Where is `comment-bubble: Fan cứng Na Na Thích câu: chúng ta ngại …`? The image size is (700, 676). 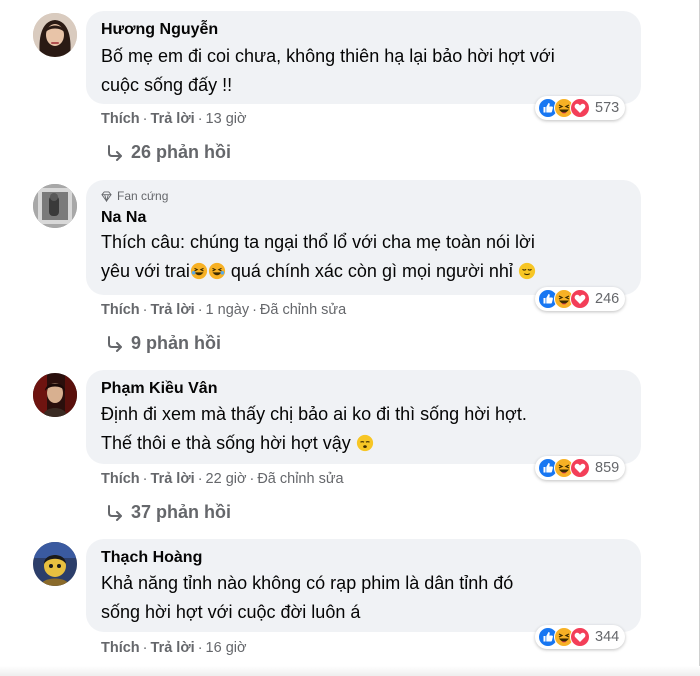
comment-bubble: Fan cứng Na Na Thích câu: chúng ta ngại … is located at coordinates (363, 237).